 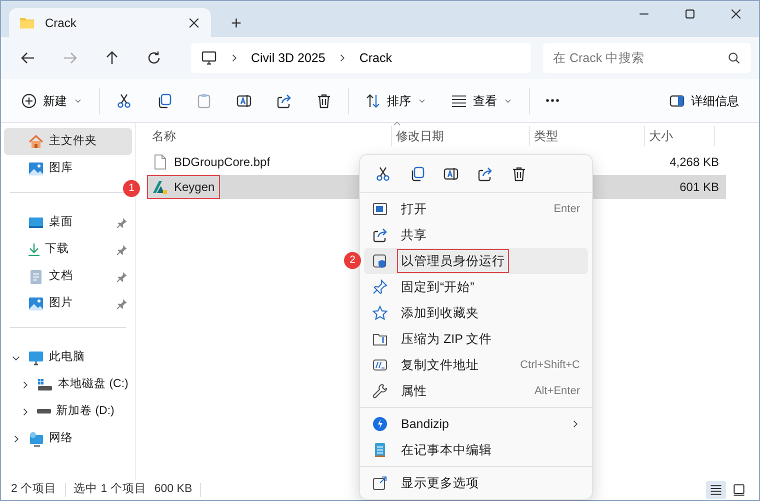 I want to click on menu-item: 固定到“开始”, so click(x=476, y=287).